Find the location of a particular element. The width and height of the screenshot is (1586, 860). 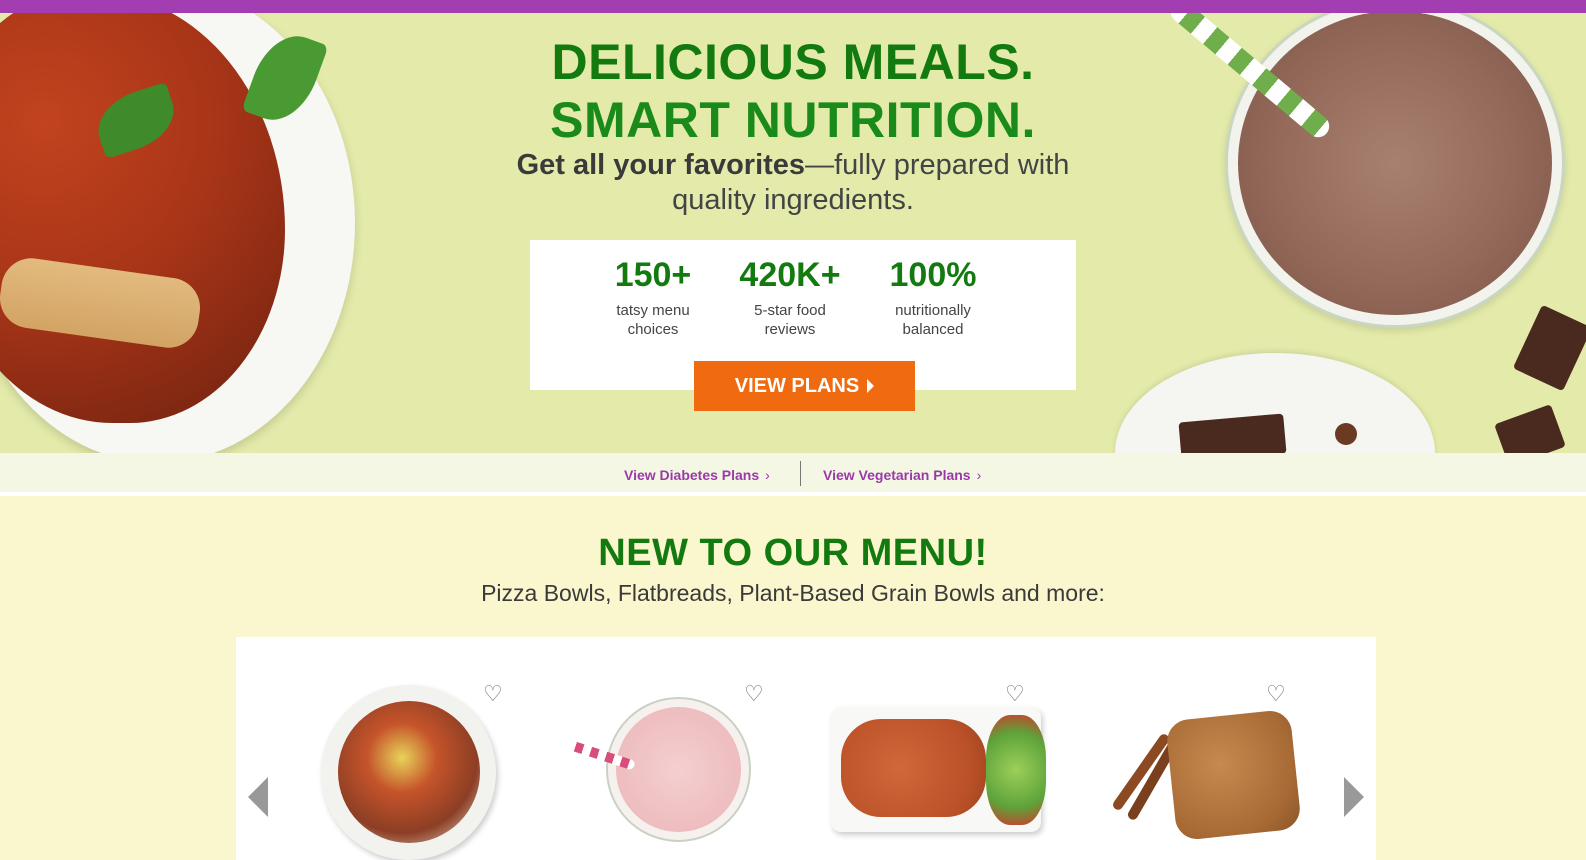

hero-subtitle-bold: Get all your favorites is located at coordinates (661, 165).